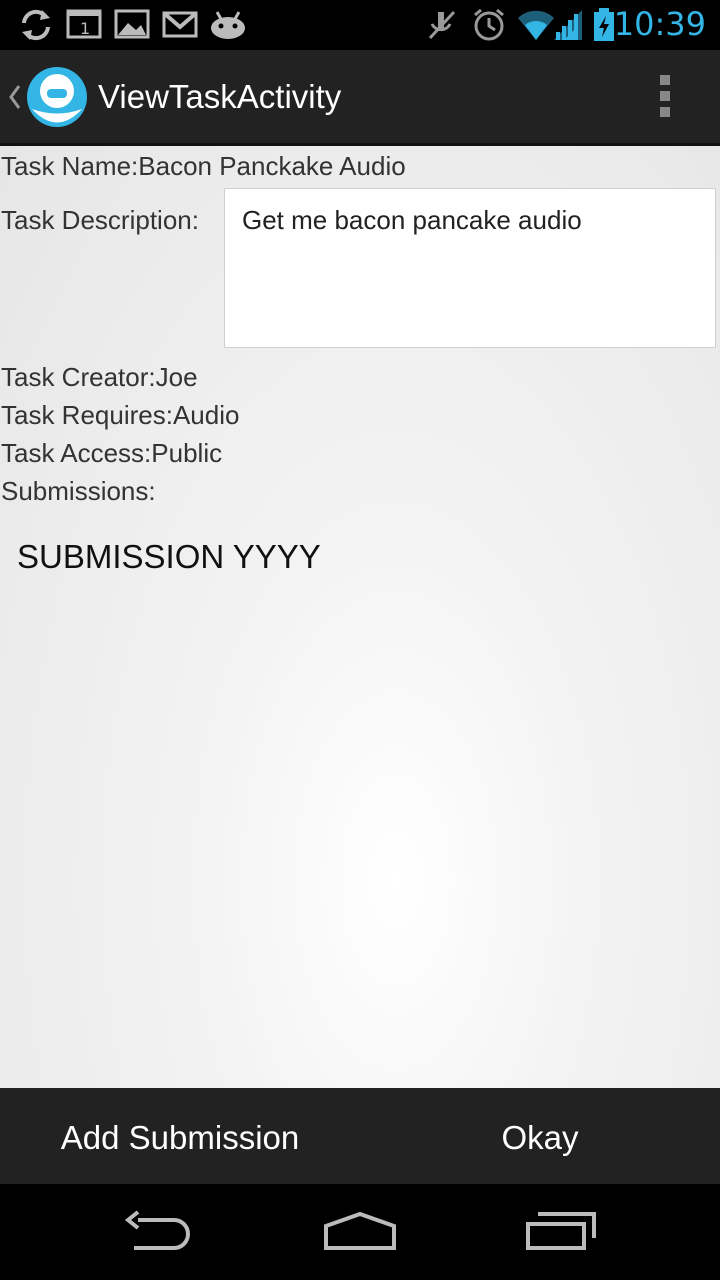 This screenshot has width=720, height=1280. I want to click on action-bar: ViewTaskActivity, so click(360, 98).